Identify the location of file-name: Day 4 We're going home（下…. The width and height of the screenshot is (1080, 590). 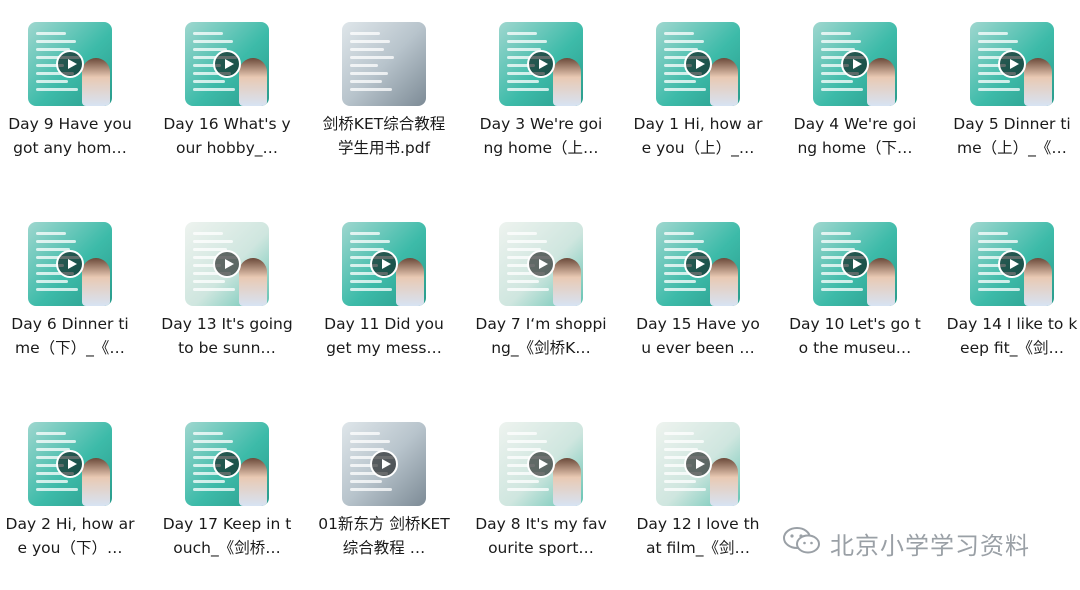
(855, 136).